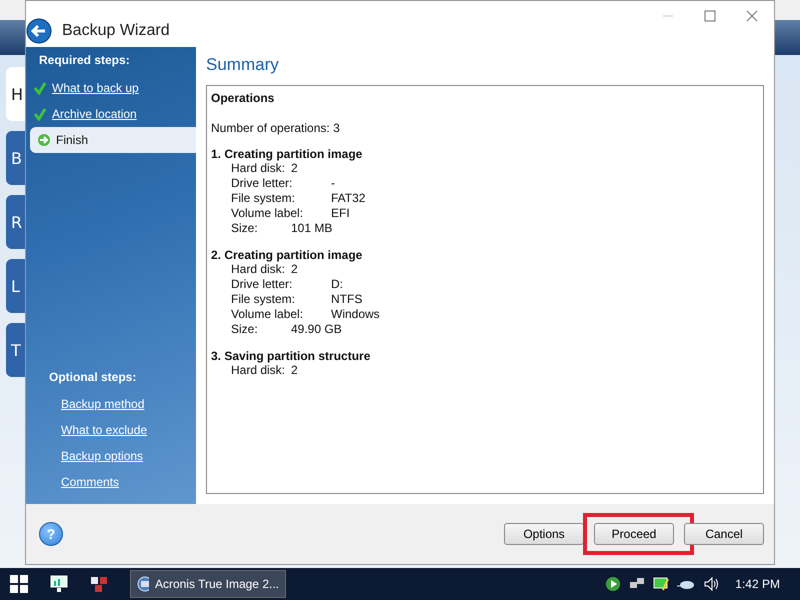  What do you see at coordinates (113, 140) in the screenshot?
I see `step-item: Finish` at bounding box center [113, 140].